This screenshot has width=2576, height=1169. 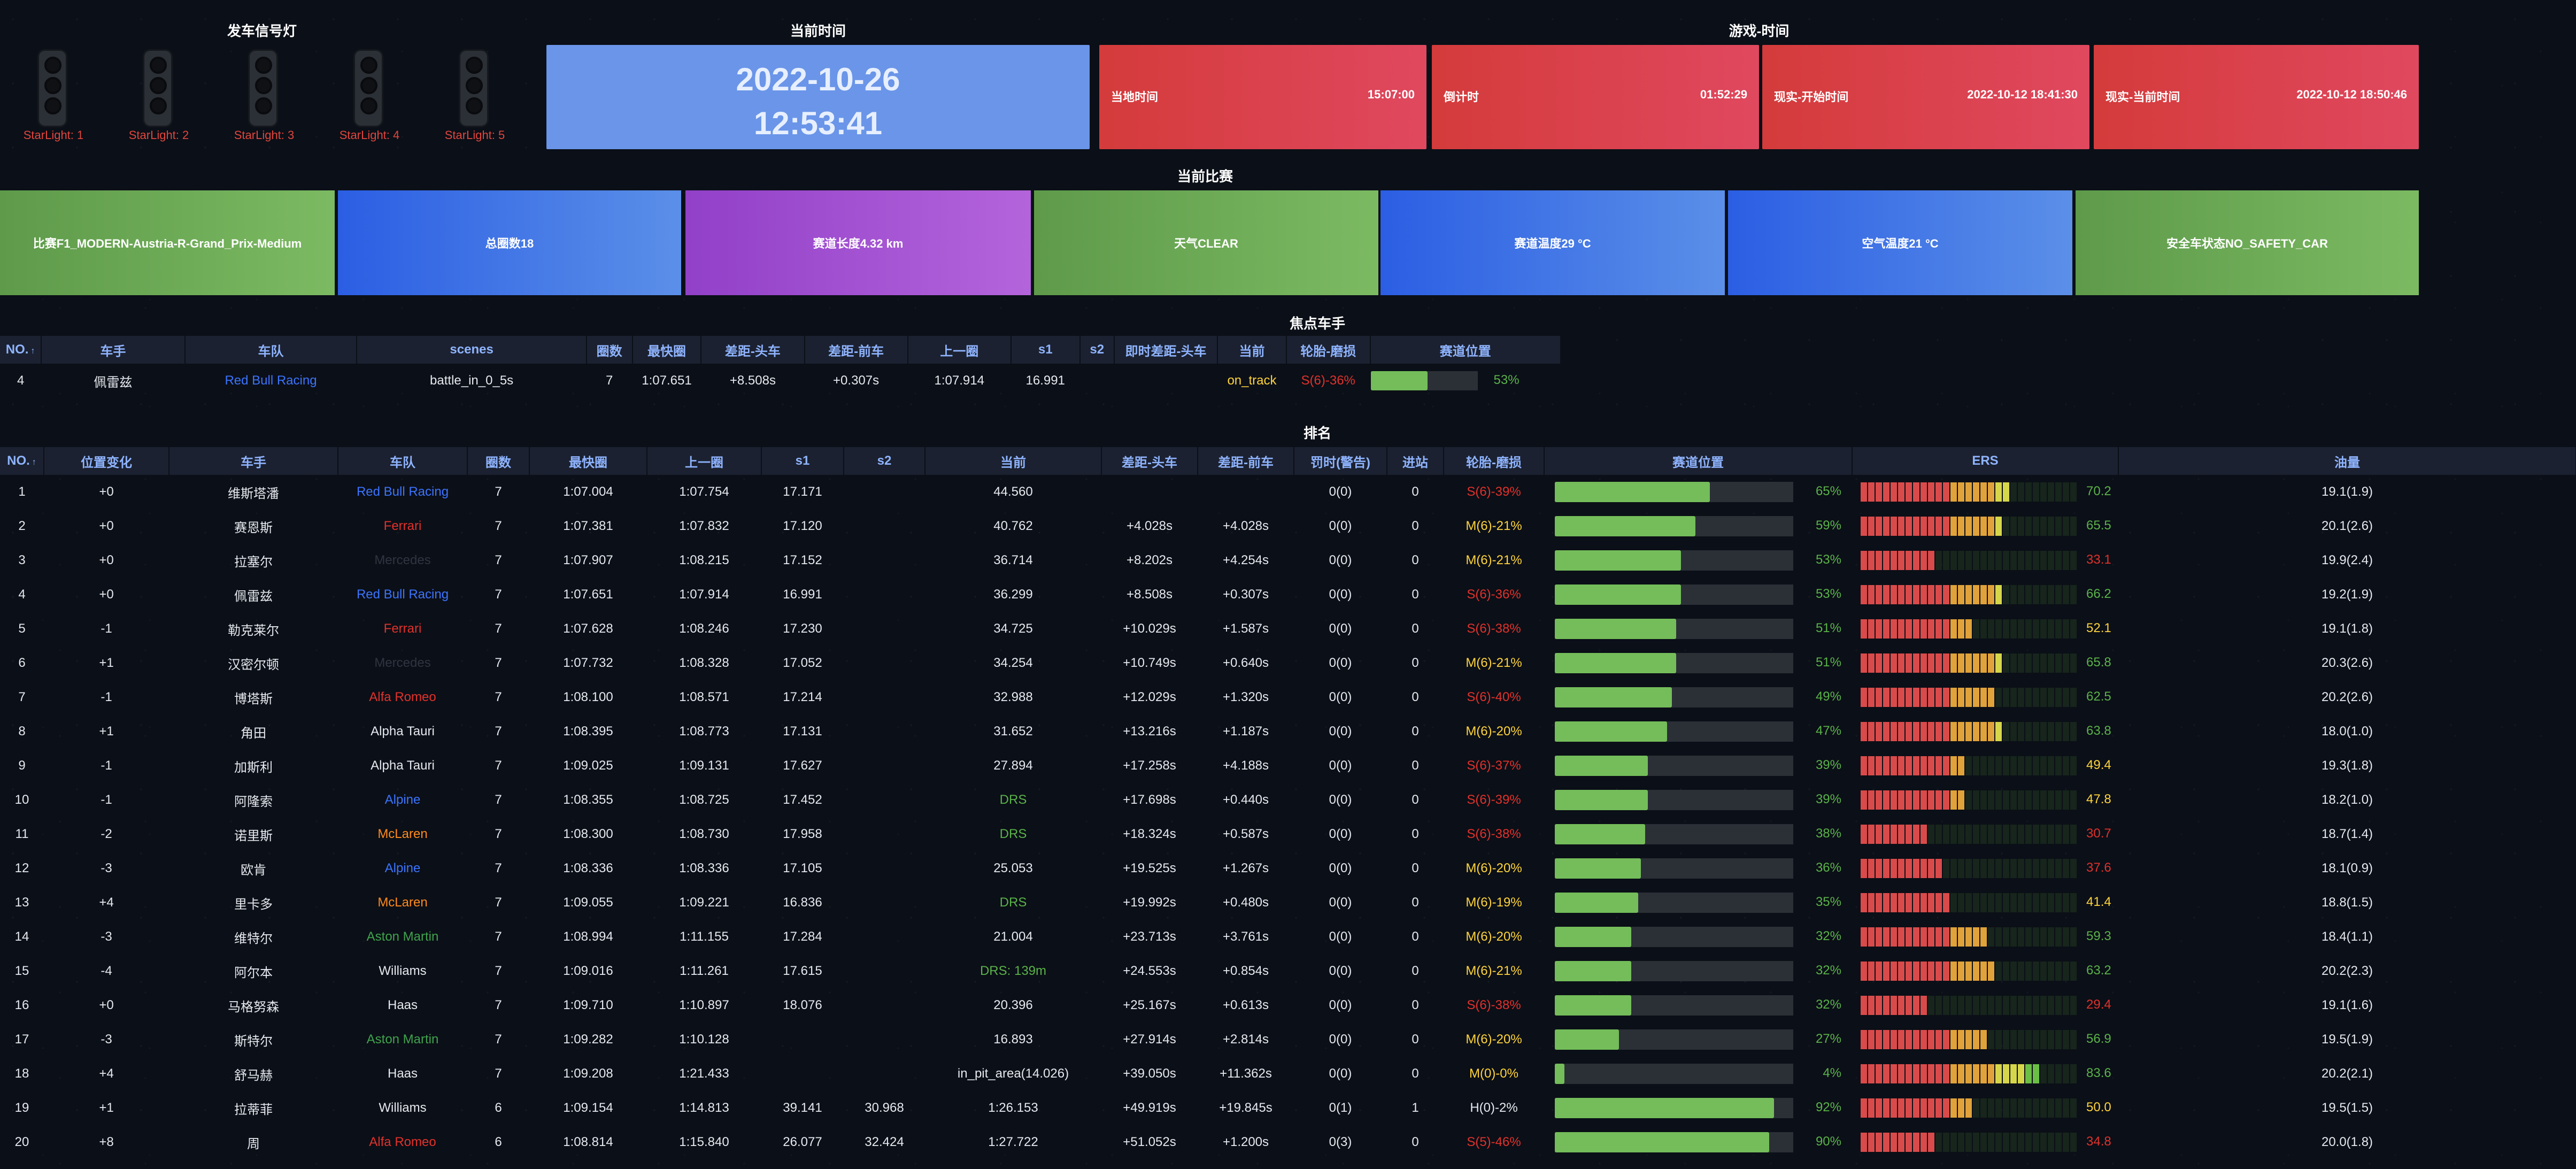 I want to click on focus-col-3: scenes, so click(x=472, y=350).